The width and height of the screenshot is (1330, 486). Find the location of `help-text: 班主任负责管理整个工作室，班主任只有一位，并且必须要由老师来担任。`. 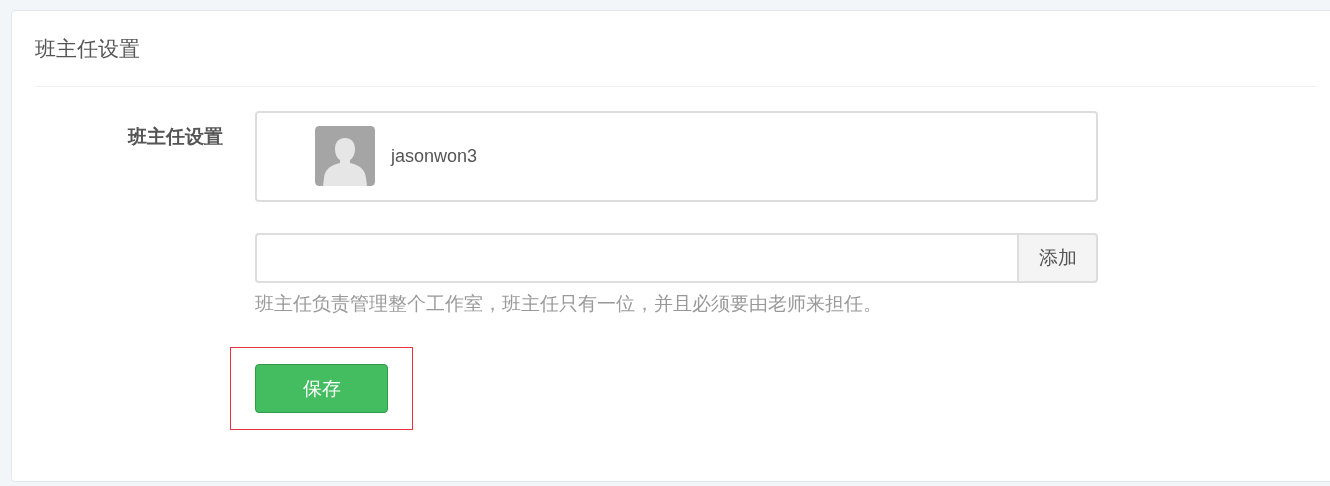

help-text: 班主任负责管理整个工作室，班主任只有一位，并且必须要由老师来担任。 is located at coordinates (569, 304).